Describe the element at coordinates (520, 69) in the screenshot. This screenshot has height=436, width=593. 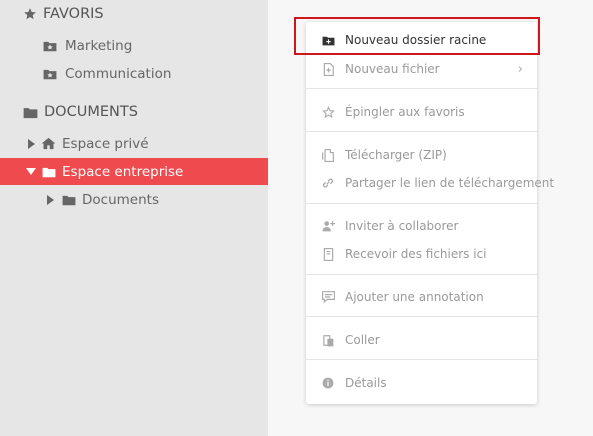
I see `chevron-right-icon: ›` at that location.